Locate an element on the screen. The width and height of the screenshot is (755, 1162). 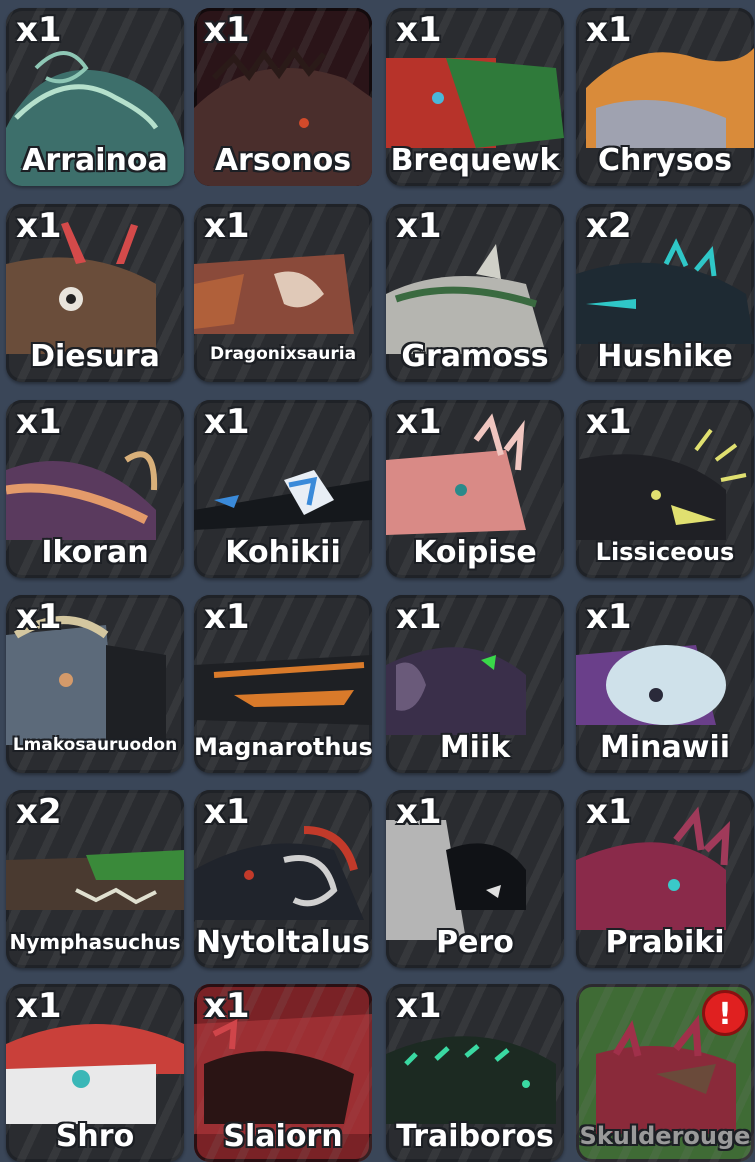
creature-name: Koipise is located at coordinates (475, 552).